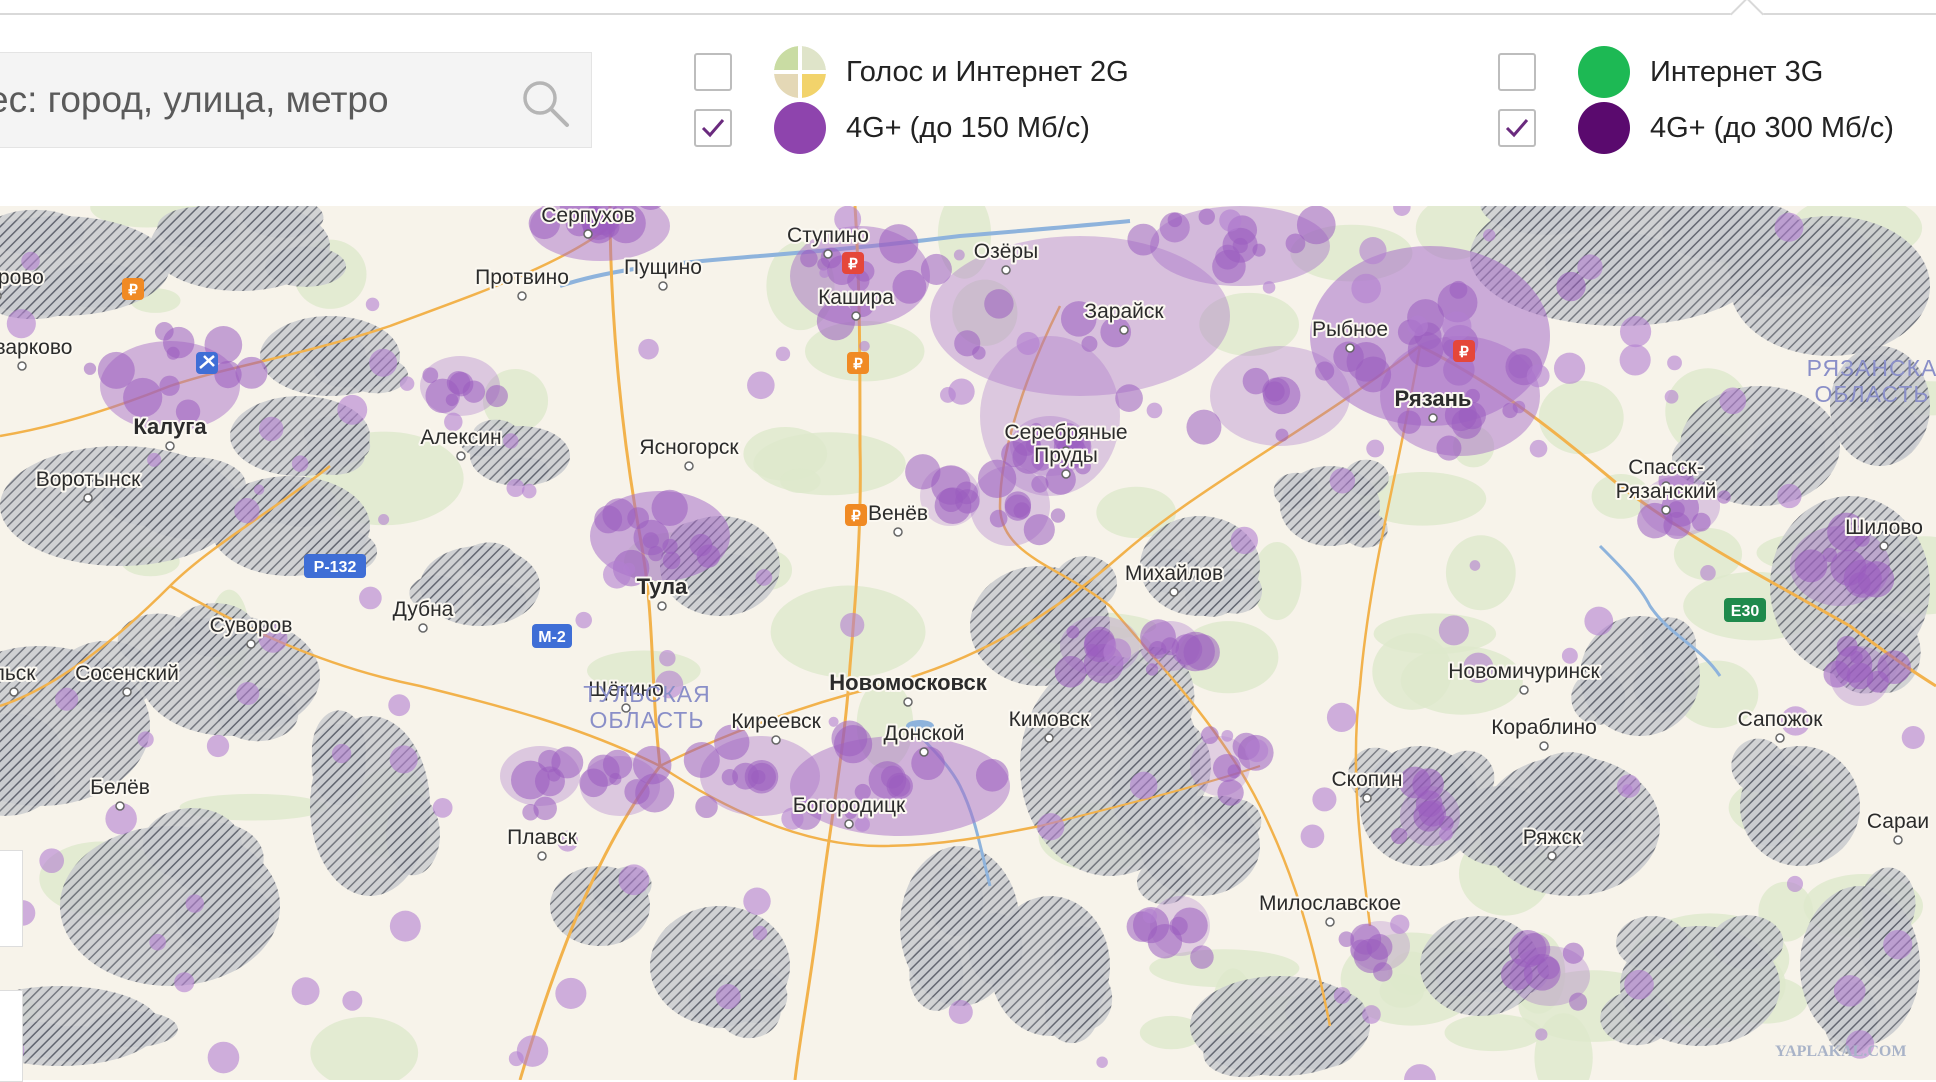 Image resolution: width=1936 pixels, height=1082 pixels. I want to click on city-label: Тула, so click(663, 586).